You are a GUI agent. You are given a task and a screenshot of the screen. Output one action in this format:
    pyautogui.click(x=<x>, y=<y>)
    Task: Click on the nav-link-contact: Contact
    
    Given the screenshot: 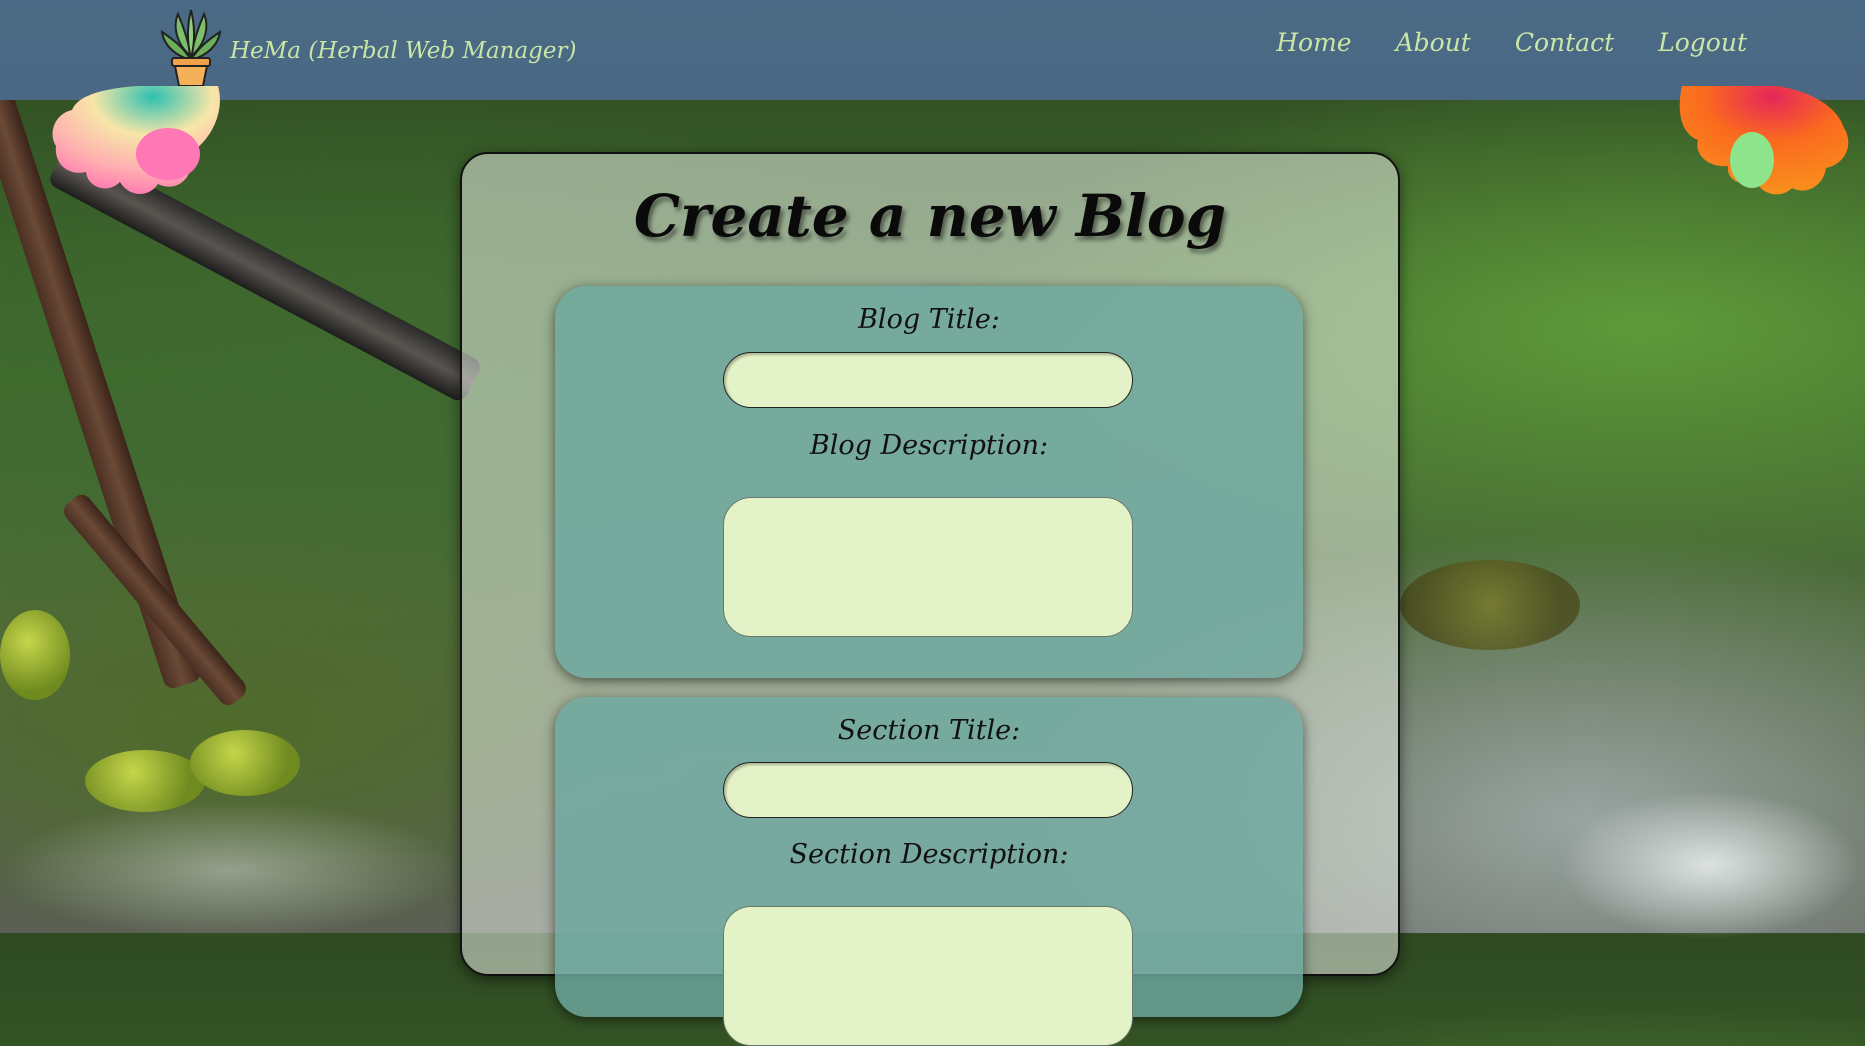 What is the action you would take?
    pyautogui.click(x=1564, y=42)
    